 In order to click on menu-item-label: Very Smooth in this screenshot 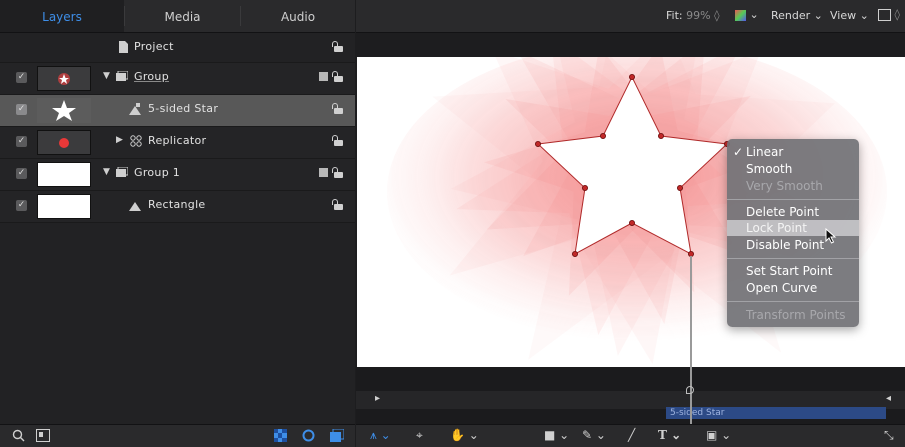, I will do `click(784, 186)`.